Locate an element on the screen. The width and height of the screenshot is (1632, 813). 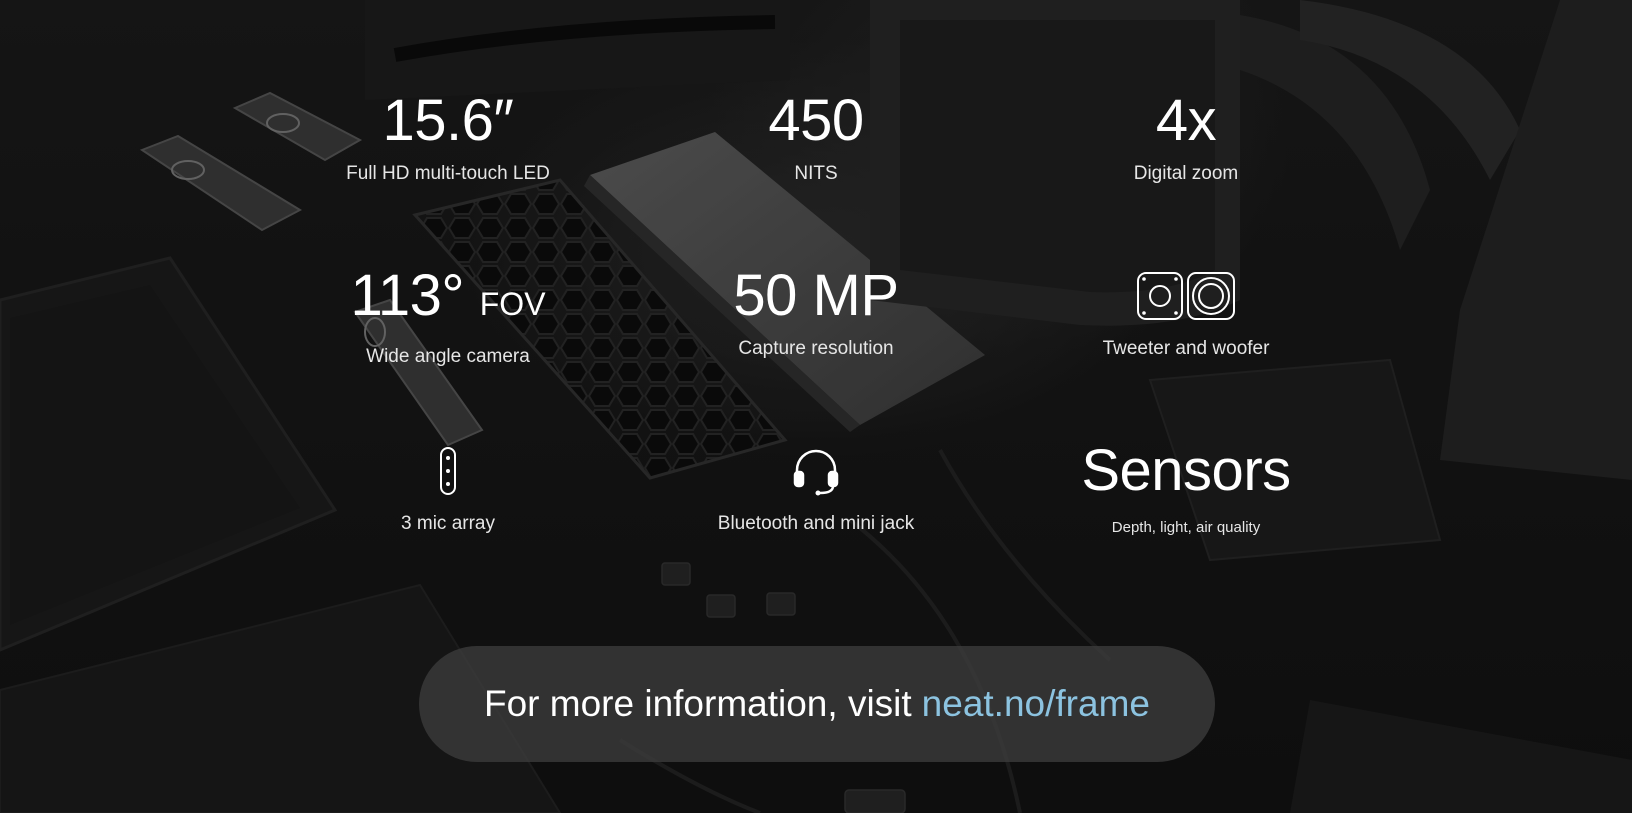
spec-display-value: 15.6″ is located at coordinates (448, 120).